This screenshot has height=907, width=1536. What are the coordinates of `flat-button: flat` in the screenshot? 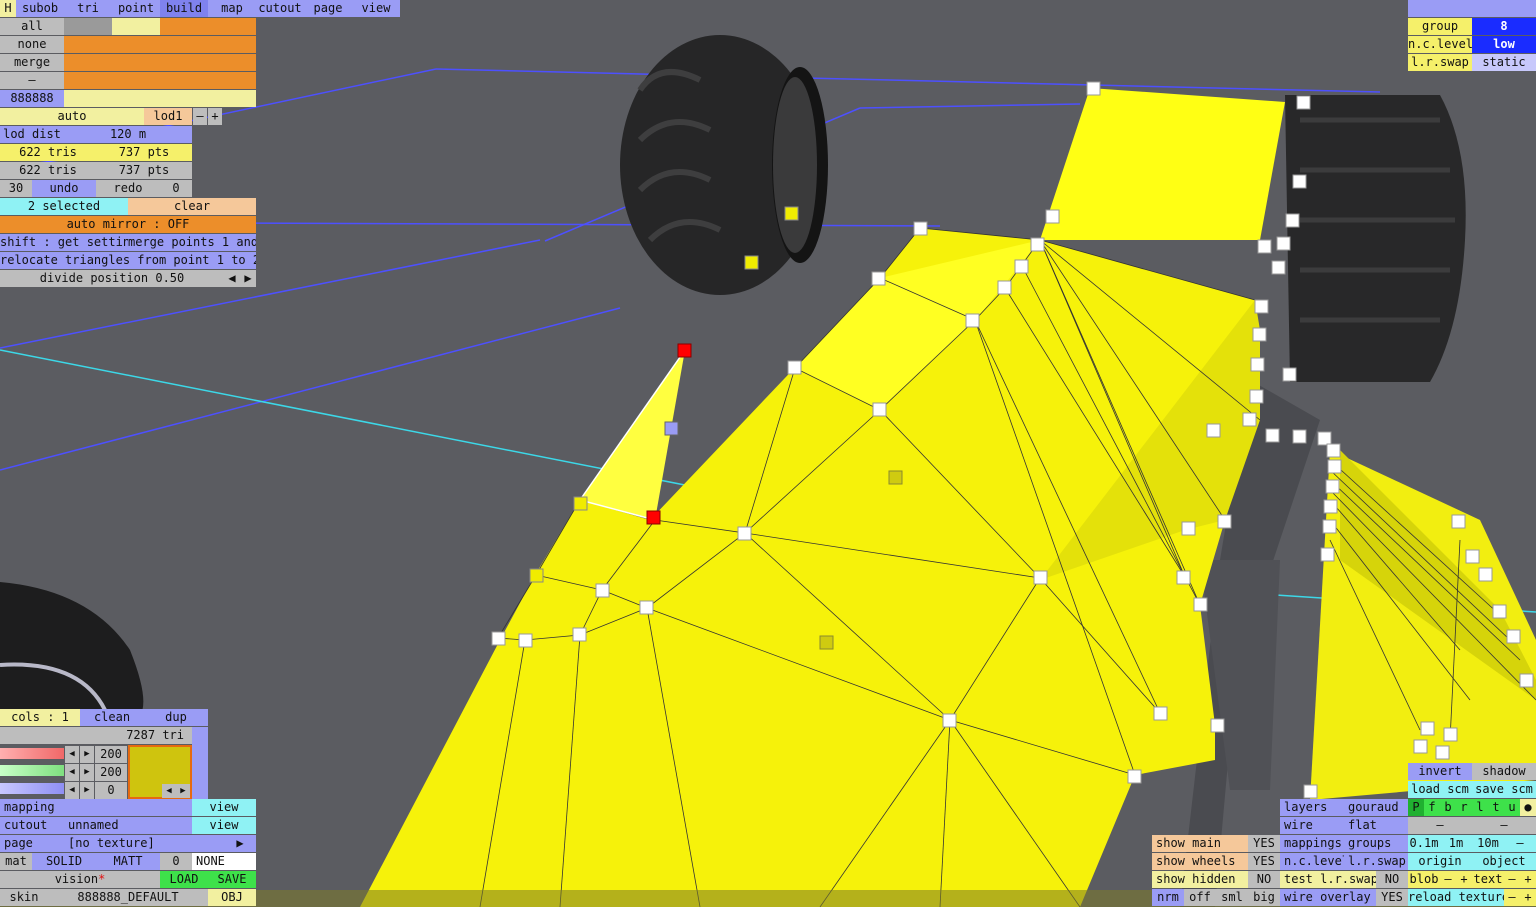 It's located at (1376, 825).